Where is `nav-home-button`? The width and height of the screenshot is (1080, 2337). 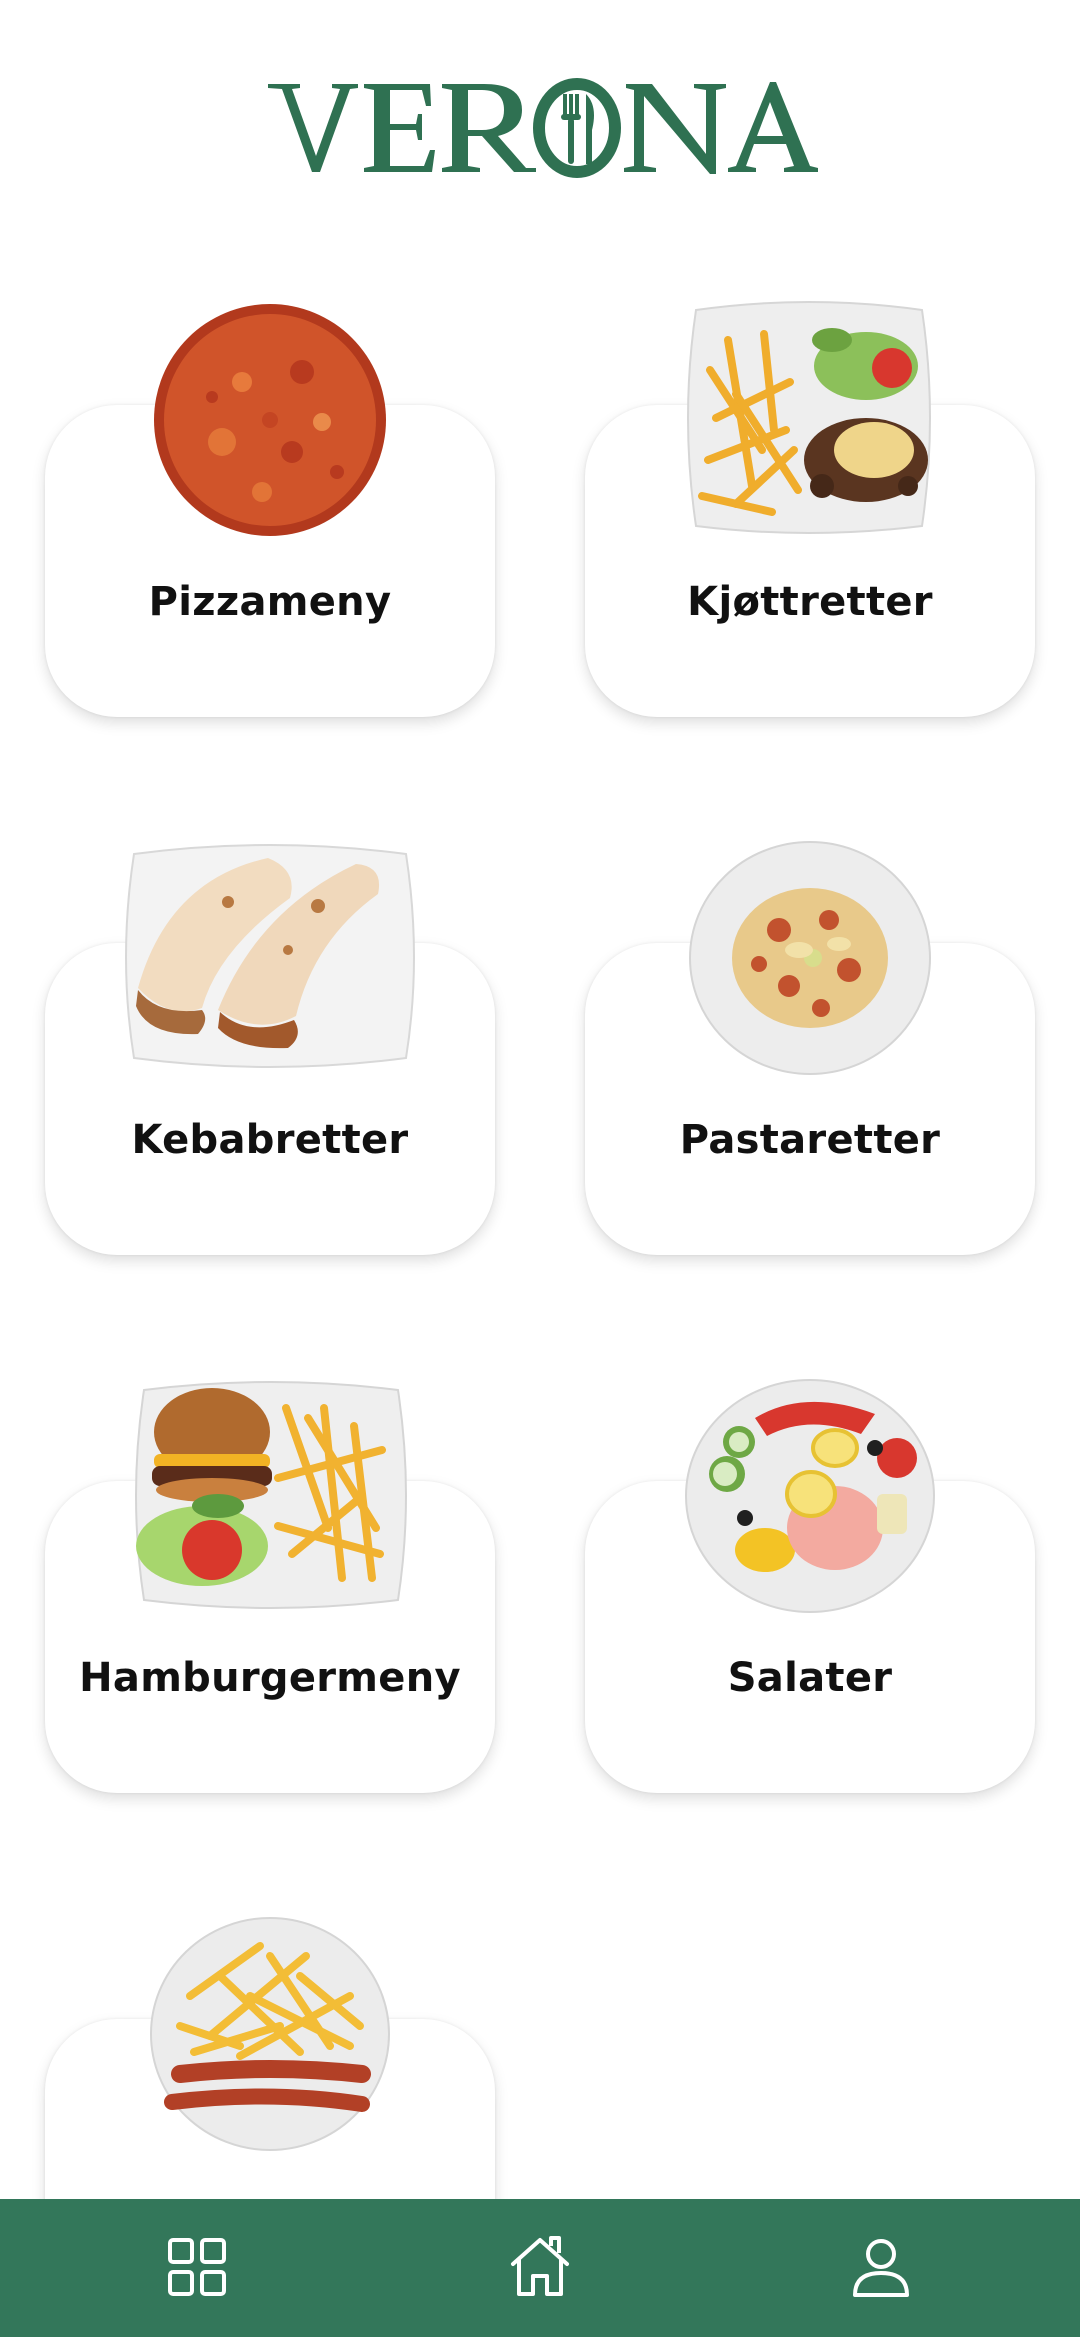 nav-home-button is located at coordinates (540, 2267).